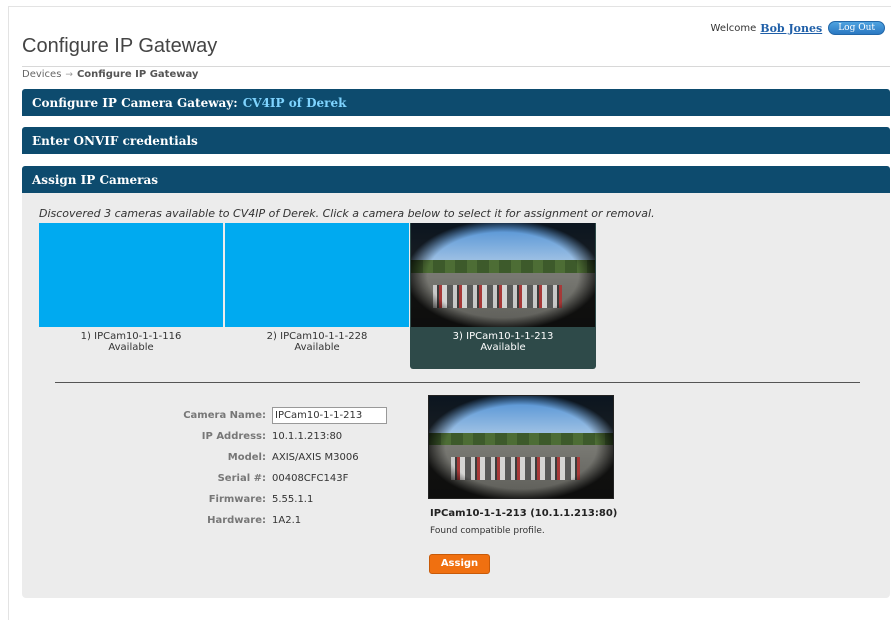  I want to click on section-divider, so click(457, 382).